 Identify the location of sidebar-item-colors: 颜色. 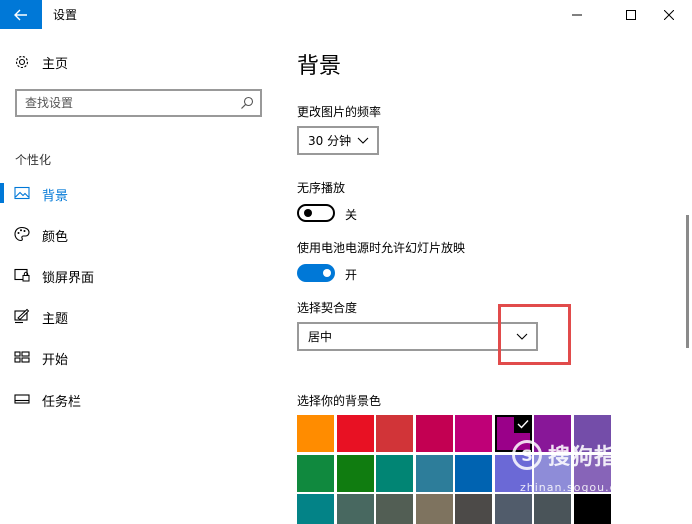
(138, 234).